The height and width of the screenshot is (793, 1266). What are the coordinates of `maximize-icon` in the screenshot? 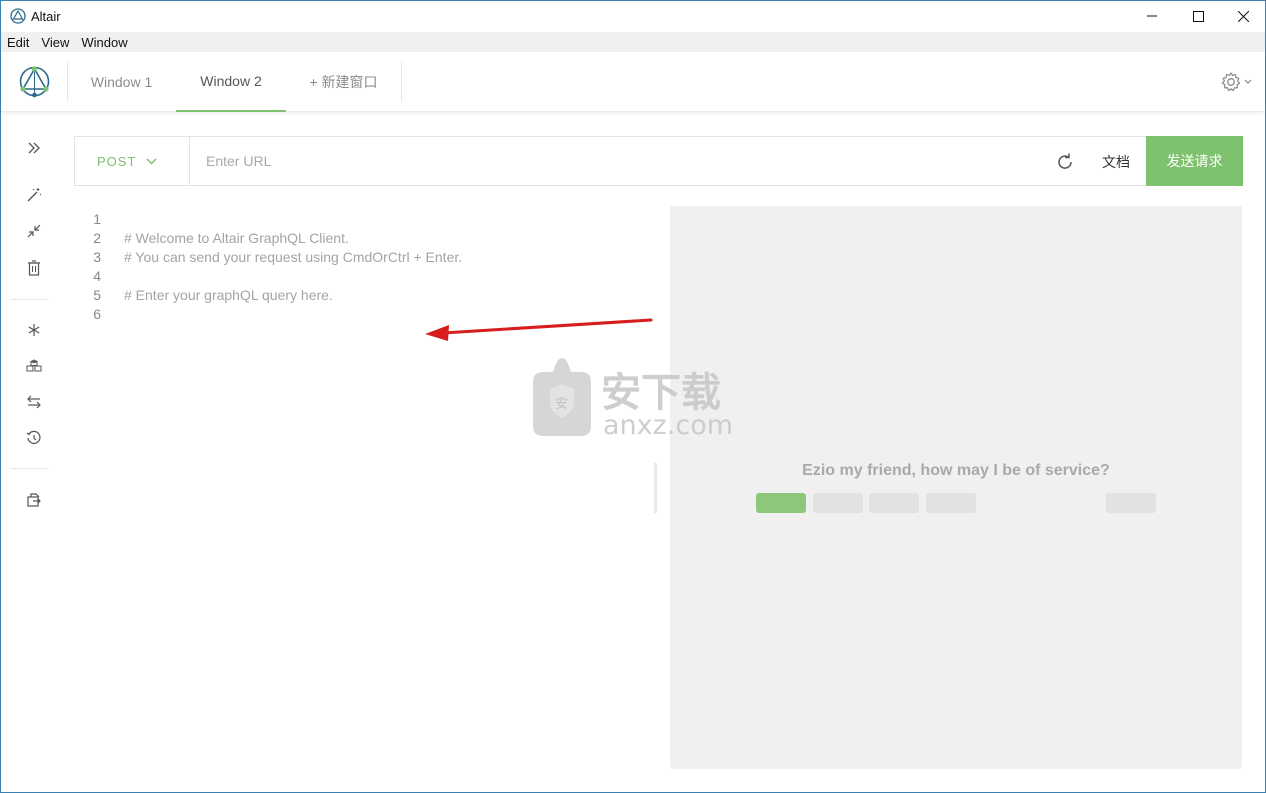 It's located at (1198, 16).